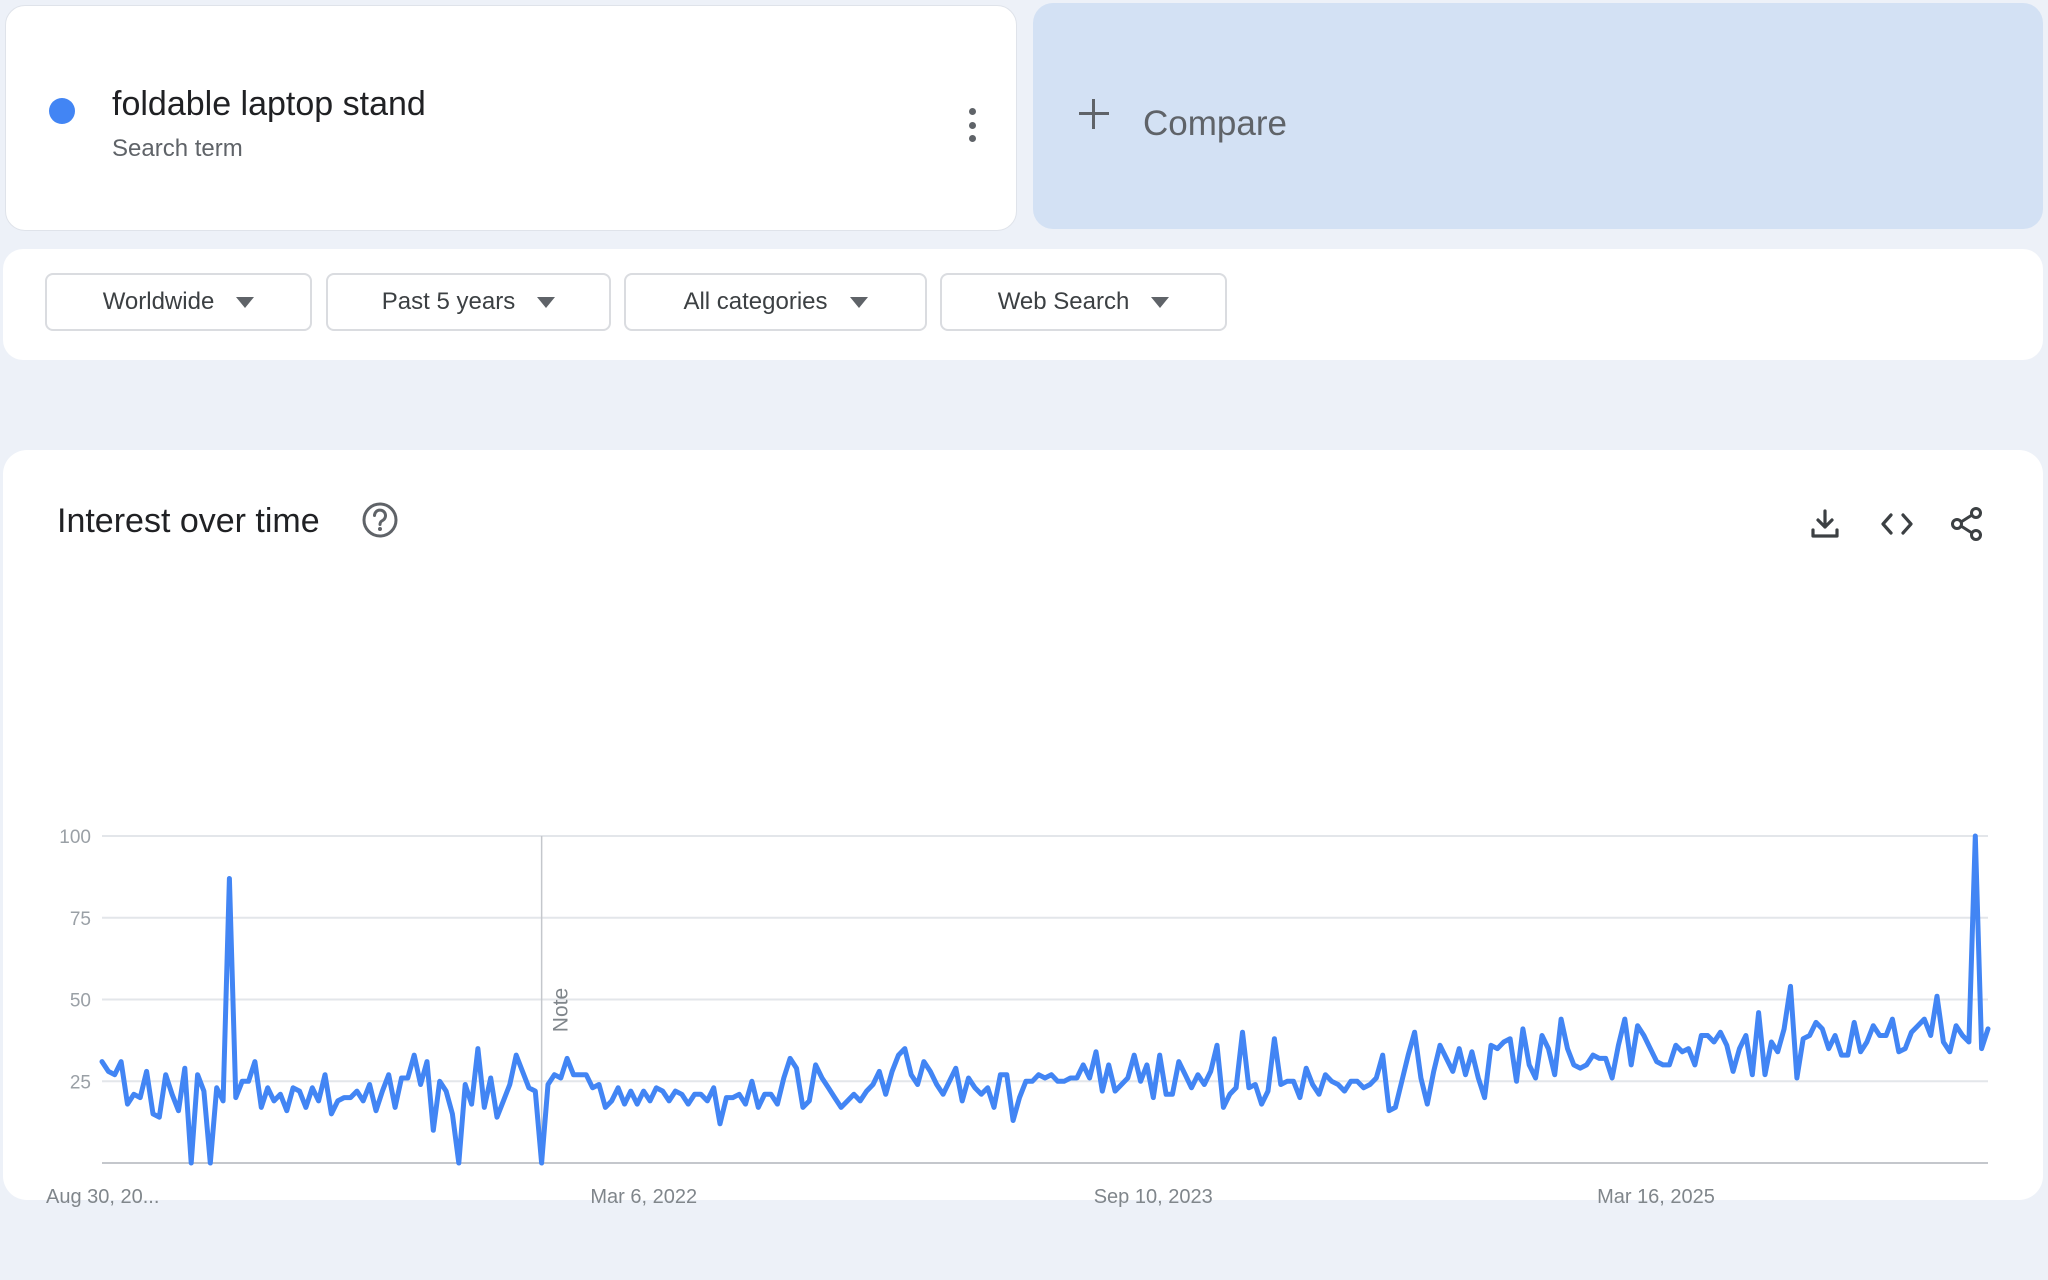 The width and height of the screenshot is (2048, 1280). What do you see at coordinates (511, 118) in the screenshot?
I see `search-term-card: foldable laptop stand Search term` at bounding box center [511, 118].